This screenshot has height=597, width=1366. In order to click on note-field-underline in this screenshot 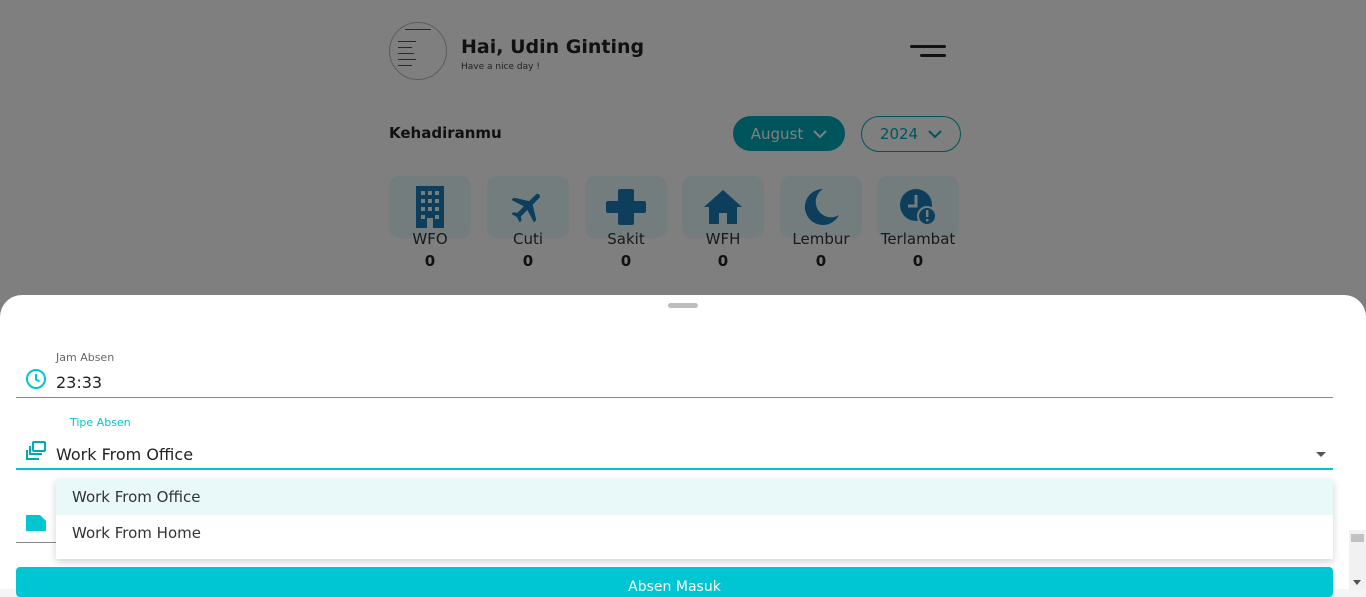, I will do `click(36, 542)`.